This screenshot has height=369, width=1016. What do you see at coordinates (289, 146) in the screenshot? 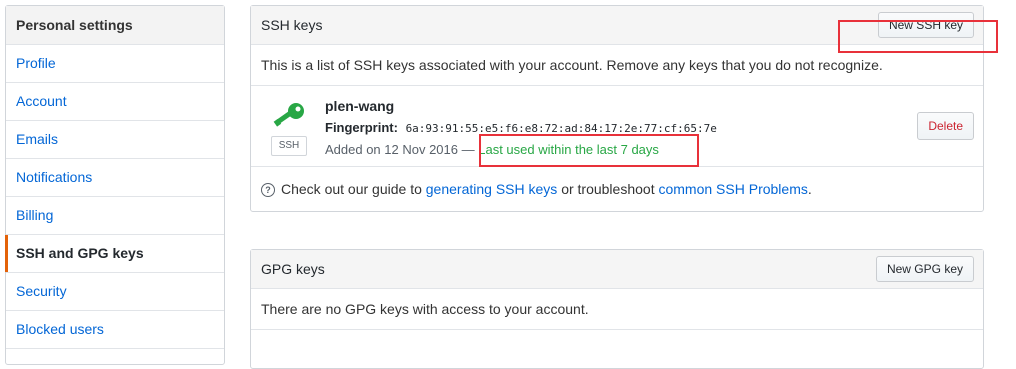
I see `ssh-badge: SSH` at bounding box center [289, 146].